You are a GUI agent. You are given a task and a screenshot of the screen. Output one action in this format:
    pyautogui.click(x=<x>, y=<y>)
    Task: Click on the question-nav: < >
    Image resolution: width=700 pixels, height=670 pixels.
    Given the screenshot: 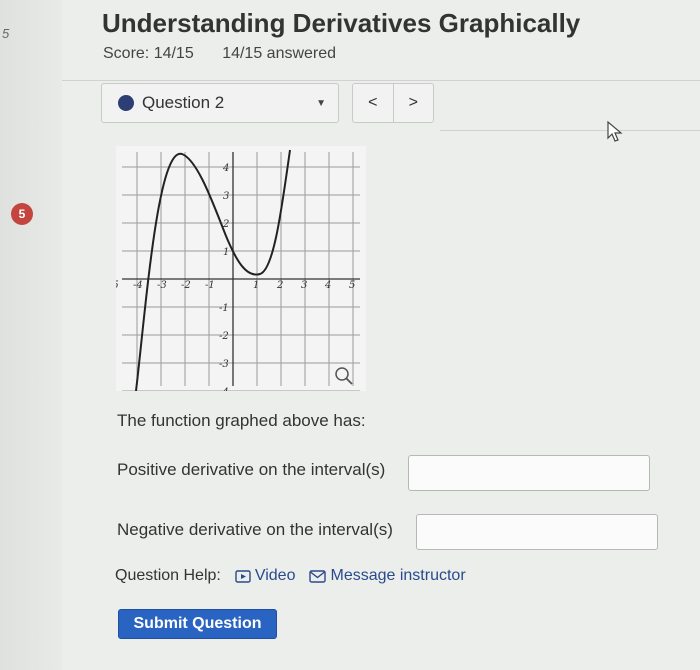 What is the action you would take?
    pyautogui.click(x=393, y=103)
    